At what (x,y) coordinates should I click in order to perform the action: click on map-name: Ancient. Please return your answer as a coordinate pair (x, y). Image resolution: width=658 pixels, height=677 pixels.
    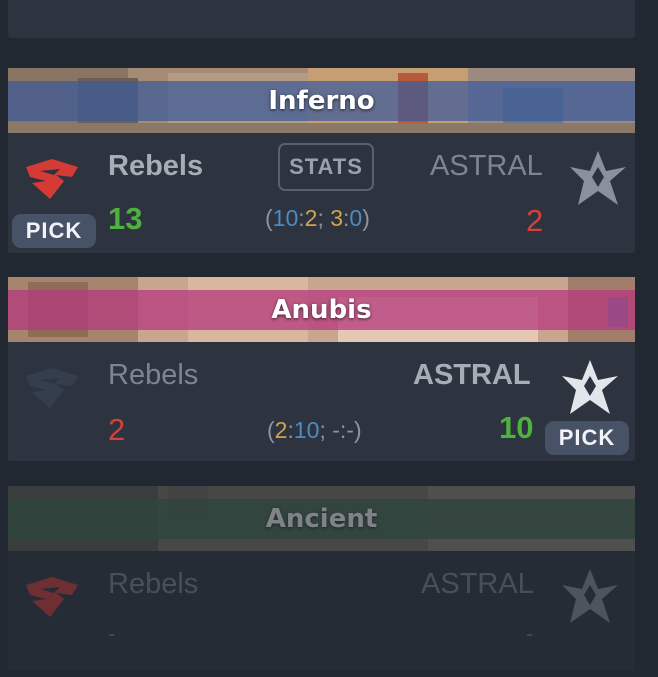
    Looking at the image, I should click on (321, 519).